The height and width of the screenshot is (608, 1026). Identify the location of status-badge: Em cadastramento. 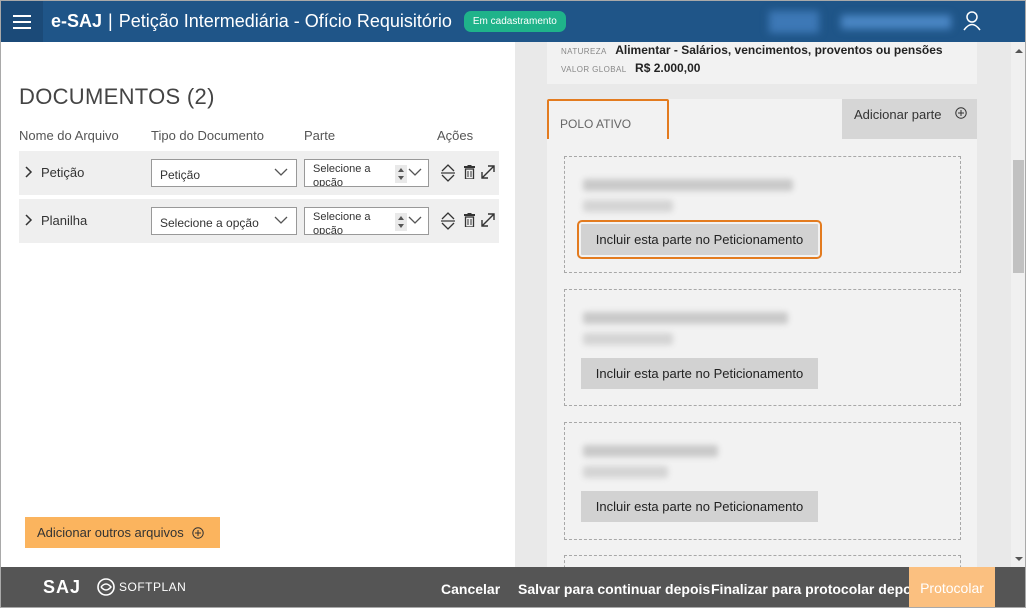
(514, 21).